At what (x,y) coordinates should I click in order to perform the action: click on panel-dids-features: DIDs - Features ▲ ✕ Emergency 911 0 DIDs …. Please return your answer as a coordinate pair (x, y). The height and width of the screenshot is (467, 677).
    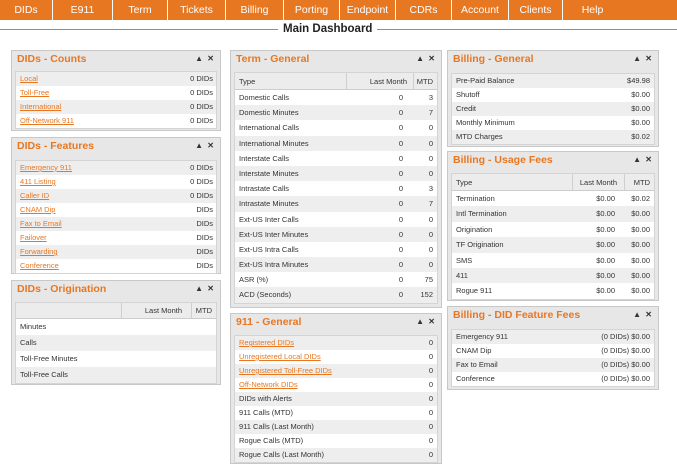
    Looking at the image, I should click on (116, 205).